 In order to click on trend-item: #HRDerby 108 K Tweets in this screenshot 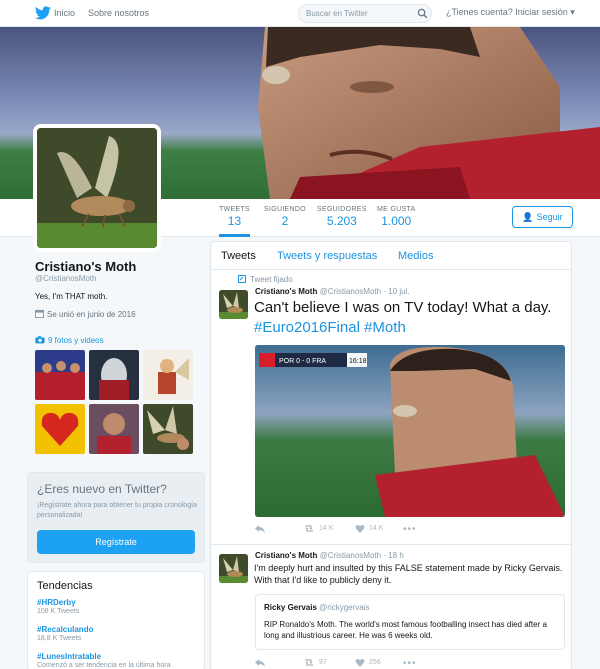, I will do `click(58, 606)`.